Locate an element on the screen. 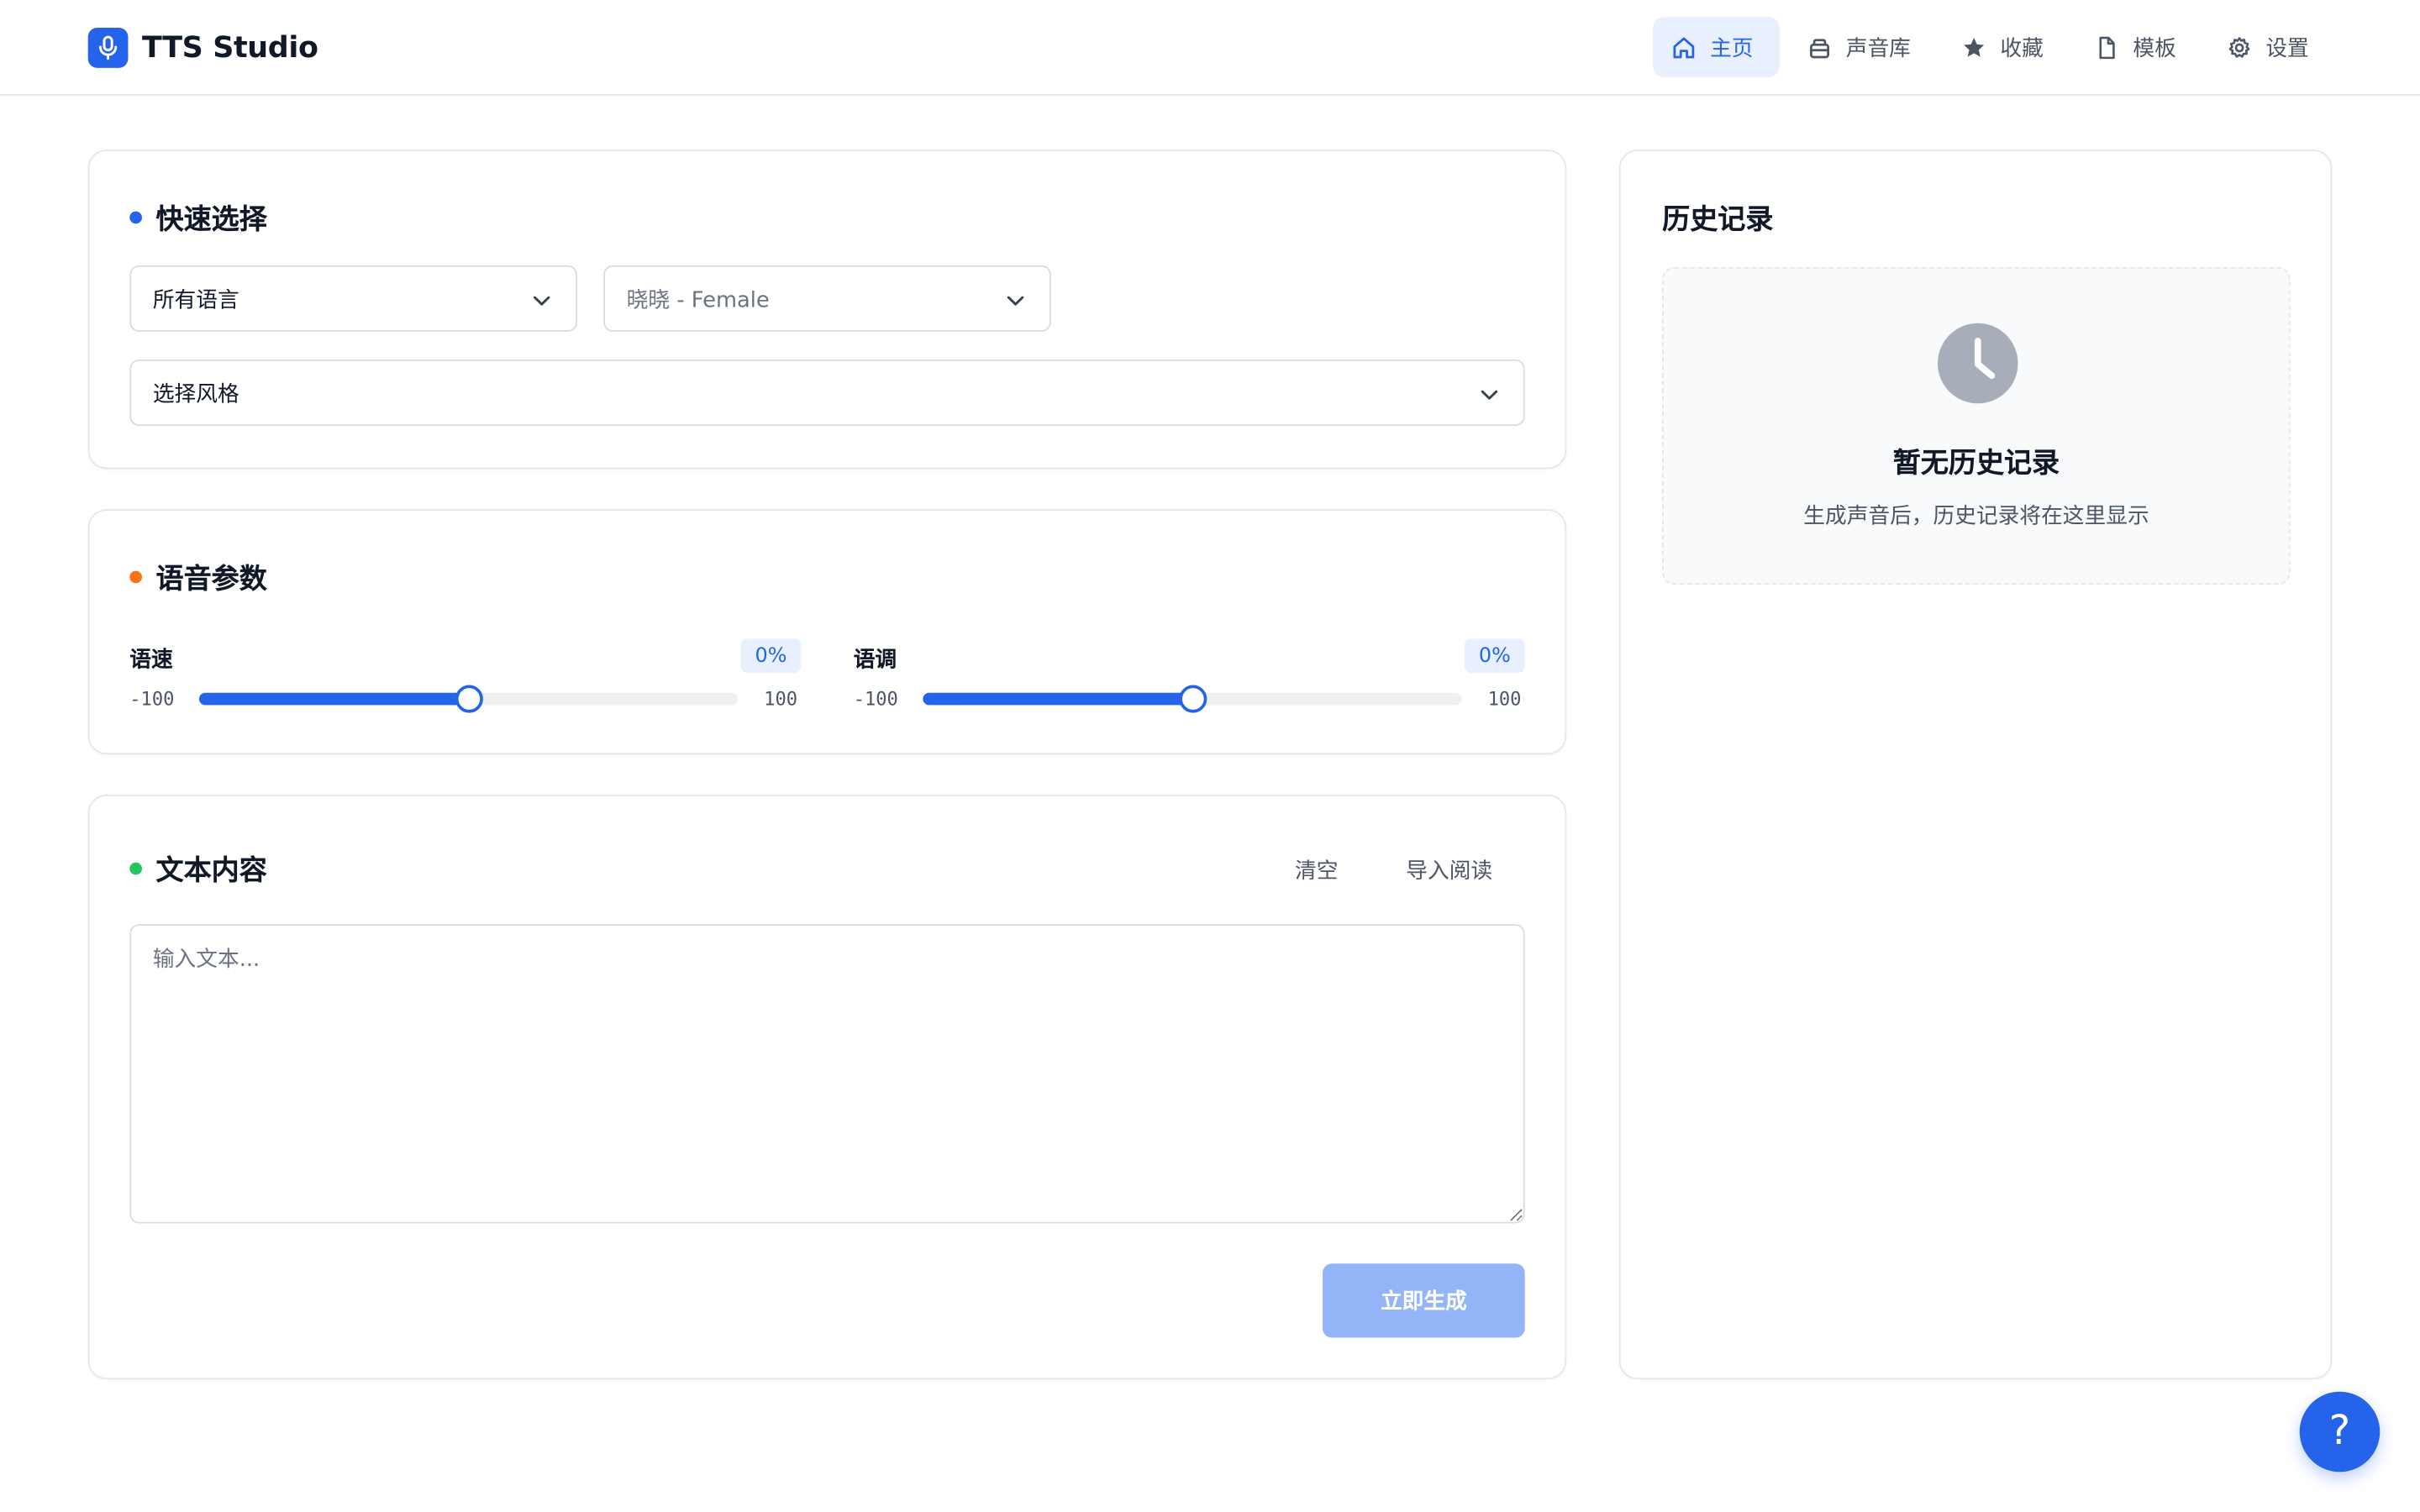  rate-slider-thumb is located at coordinates (468, 699).